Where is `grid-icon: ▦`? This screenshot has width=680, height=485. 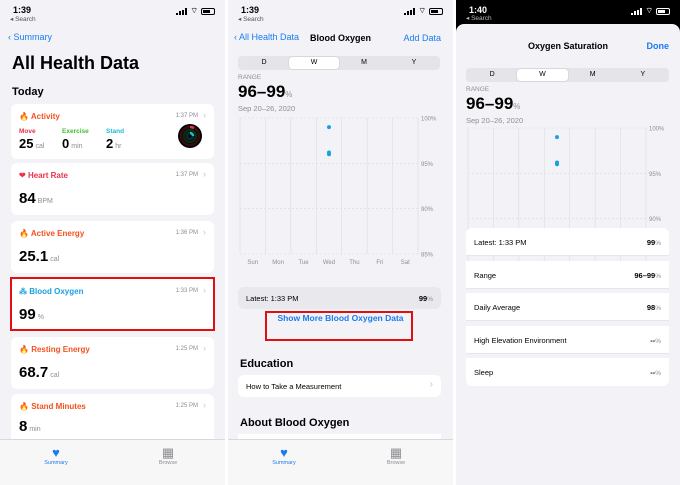
grid-icon: ▦ is located at coordinates (168, 452).